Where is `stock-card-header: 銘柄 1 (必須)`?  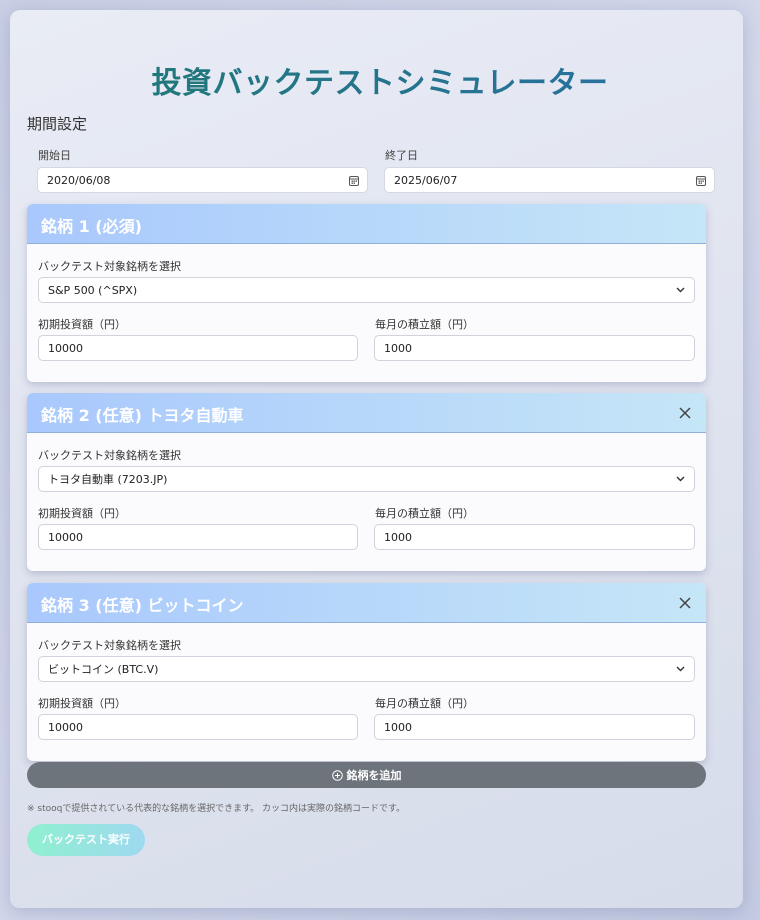 stock-card-header: 銘柄 1 (必須) is located at coordinates (366, 224).